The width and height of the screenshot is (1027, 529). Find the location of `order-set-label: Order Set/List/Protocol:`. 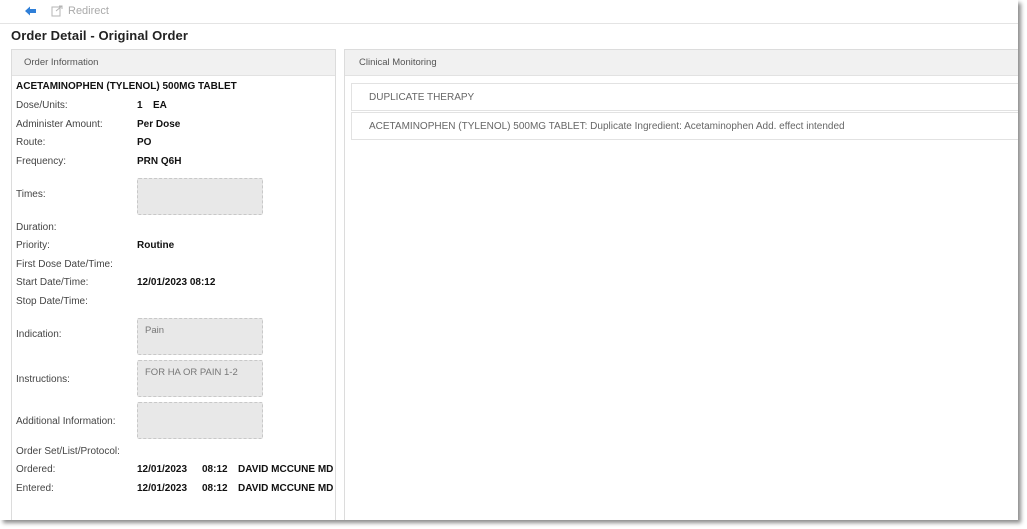

order-set-label: Order Set/List/Protocol: is located at coordinates (68, 451).